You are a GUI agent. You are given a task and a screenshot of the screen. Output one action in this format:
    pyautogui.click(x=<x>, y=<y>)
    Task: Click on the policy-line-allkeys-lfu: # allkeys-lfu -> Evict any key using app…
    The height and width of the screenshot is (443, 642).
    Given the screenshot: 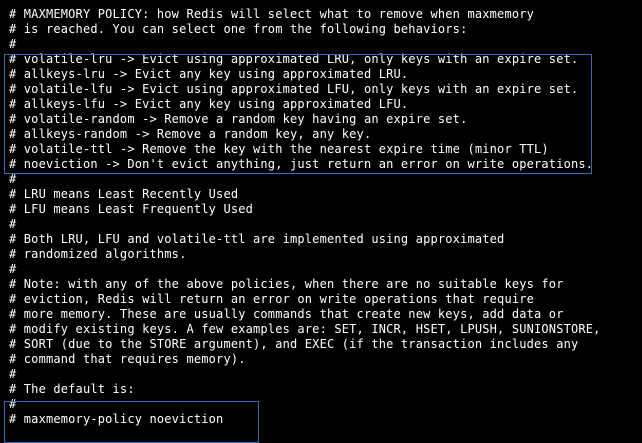 What is the action you would take?
    pyautogui.click(x=209, y=104)
    